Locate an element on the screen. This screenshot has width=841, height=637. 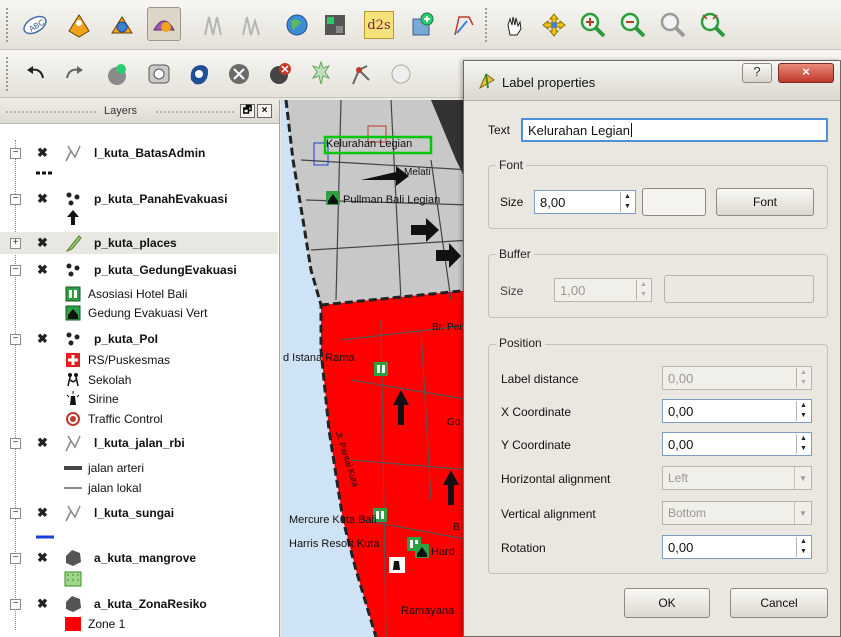
label-distance-spinbox: 0,00 ▲ ▼ is located at coordinates (737, 378).